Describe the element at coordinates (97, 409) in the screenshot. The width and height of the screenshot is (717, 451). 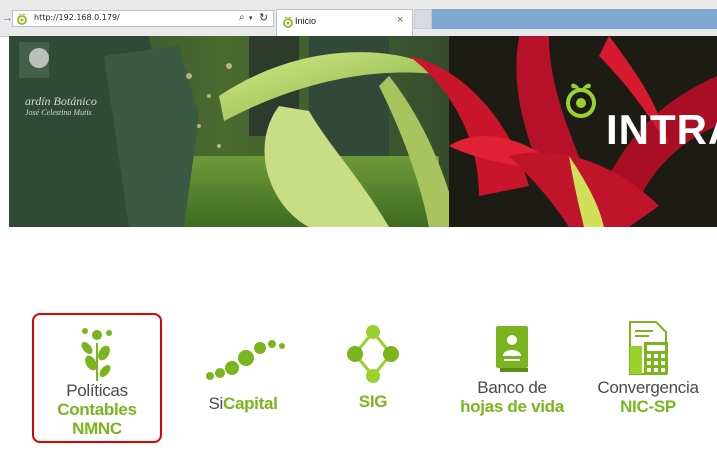
I see `app-label-line2: Contables` at that location.